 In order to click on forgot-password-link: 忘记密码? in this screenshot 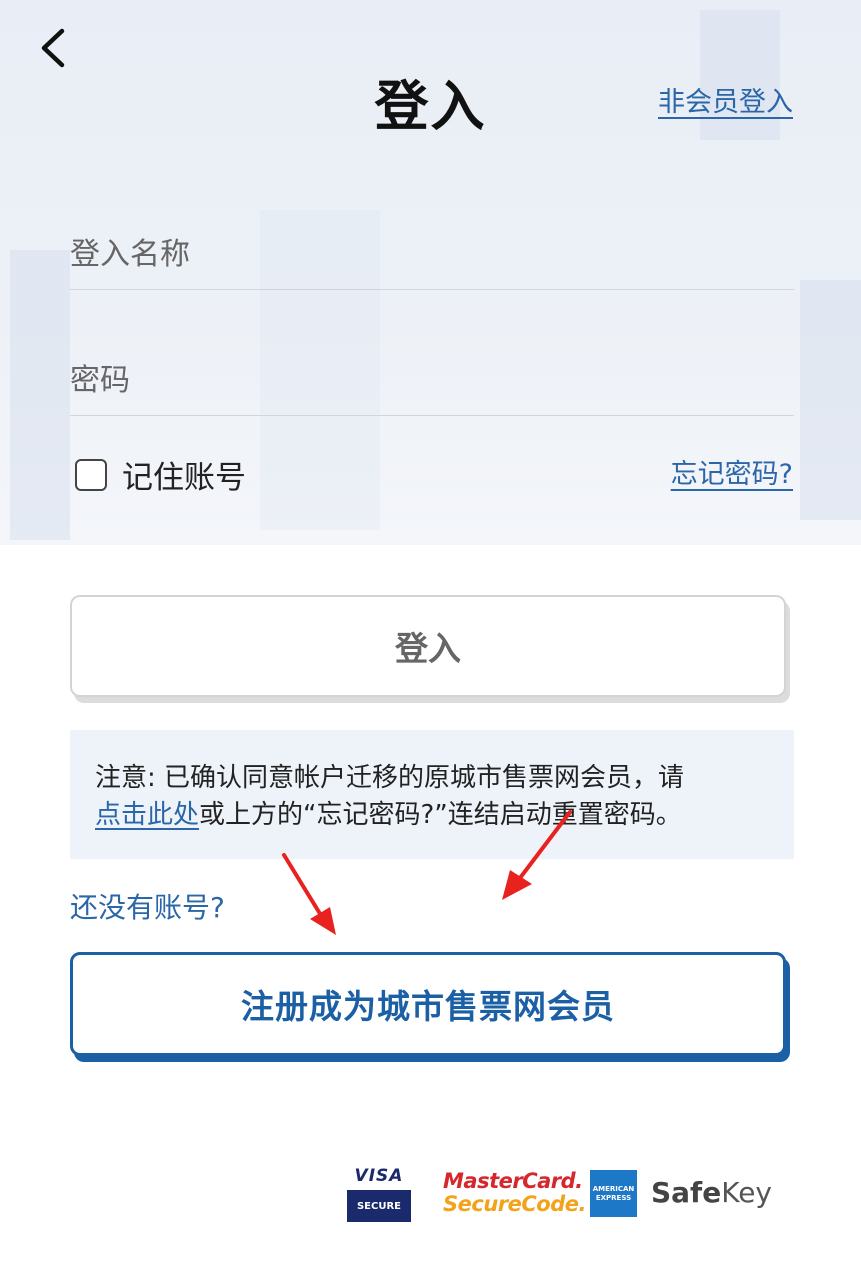, I will do `click(732, 471)`.